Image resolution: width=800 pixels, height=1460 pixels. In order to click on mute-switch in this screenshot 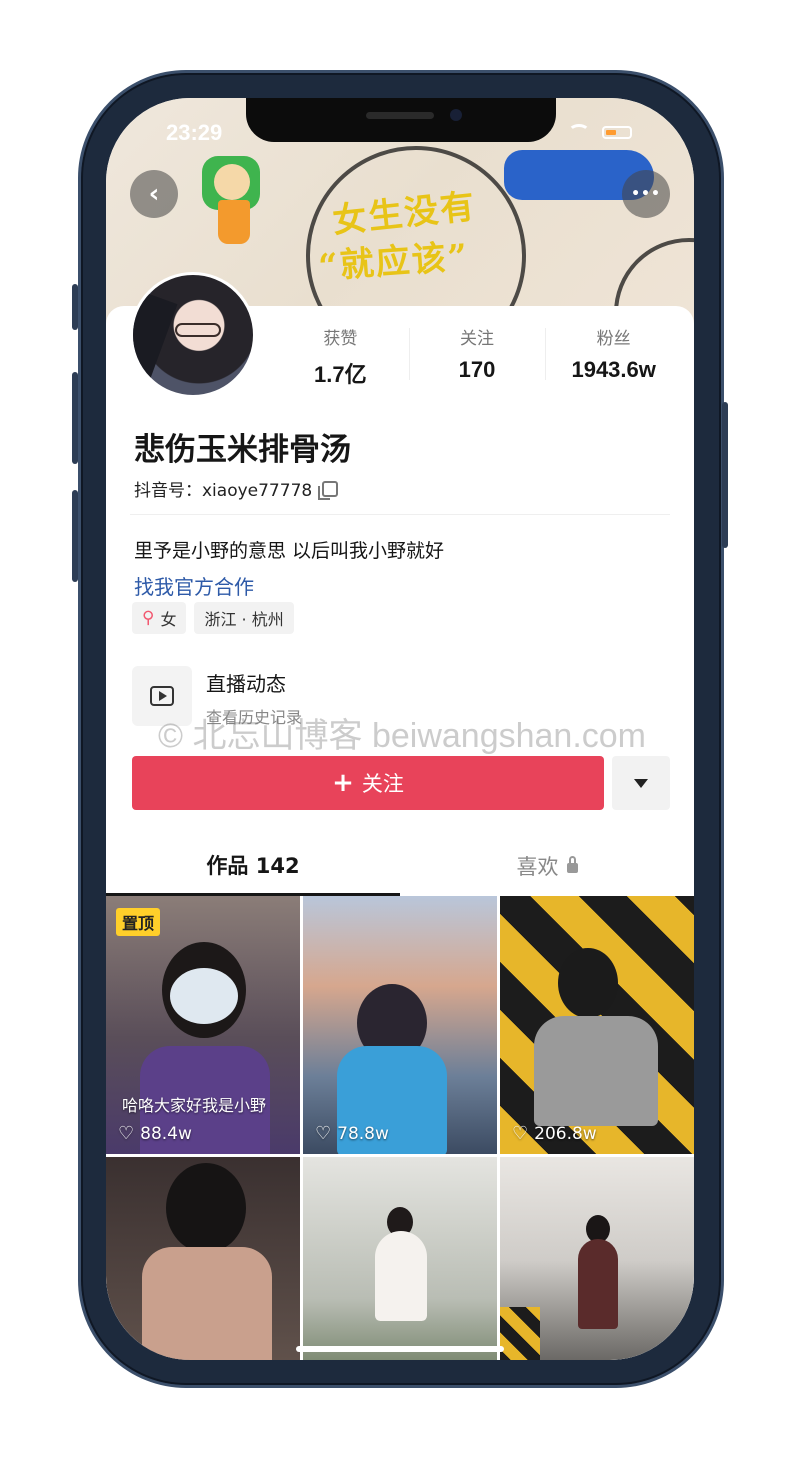, I will do `click(75, 307)`.